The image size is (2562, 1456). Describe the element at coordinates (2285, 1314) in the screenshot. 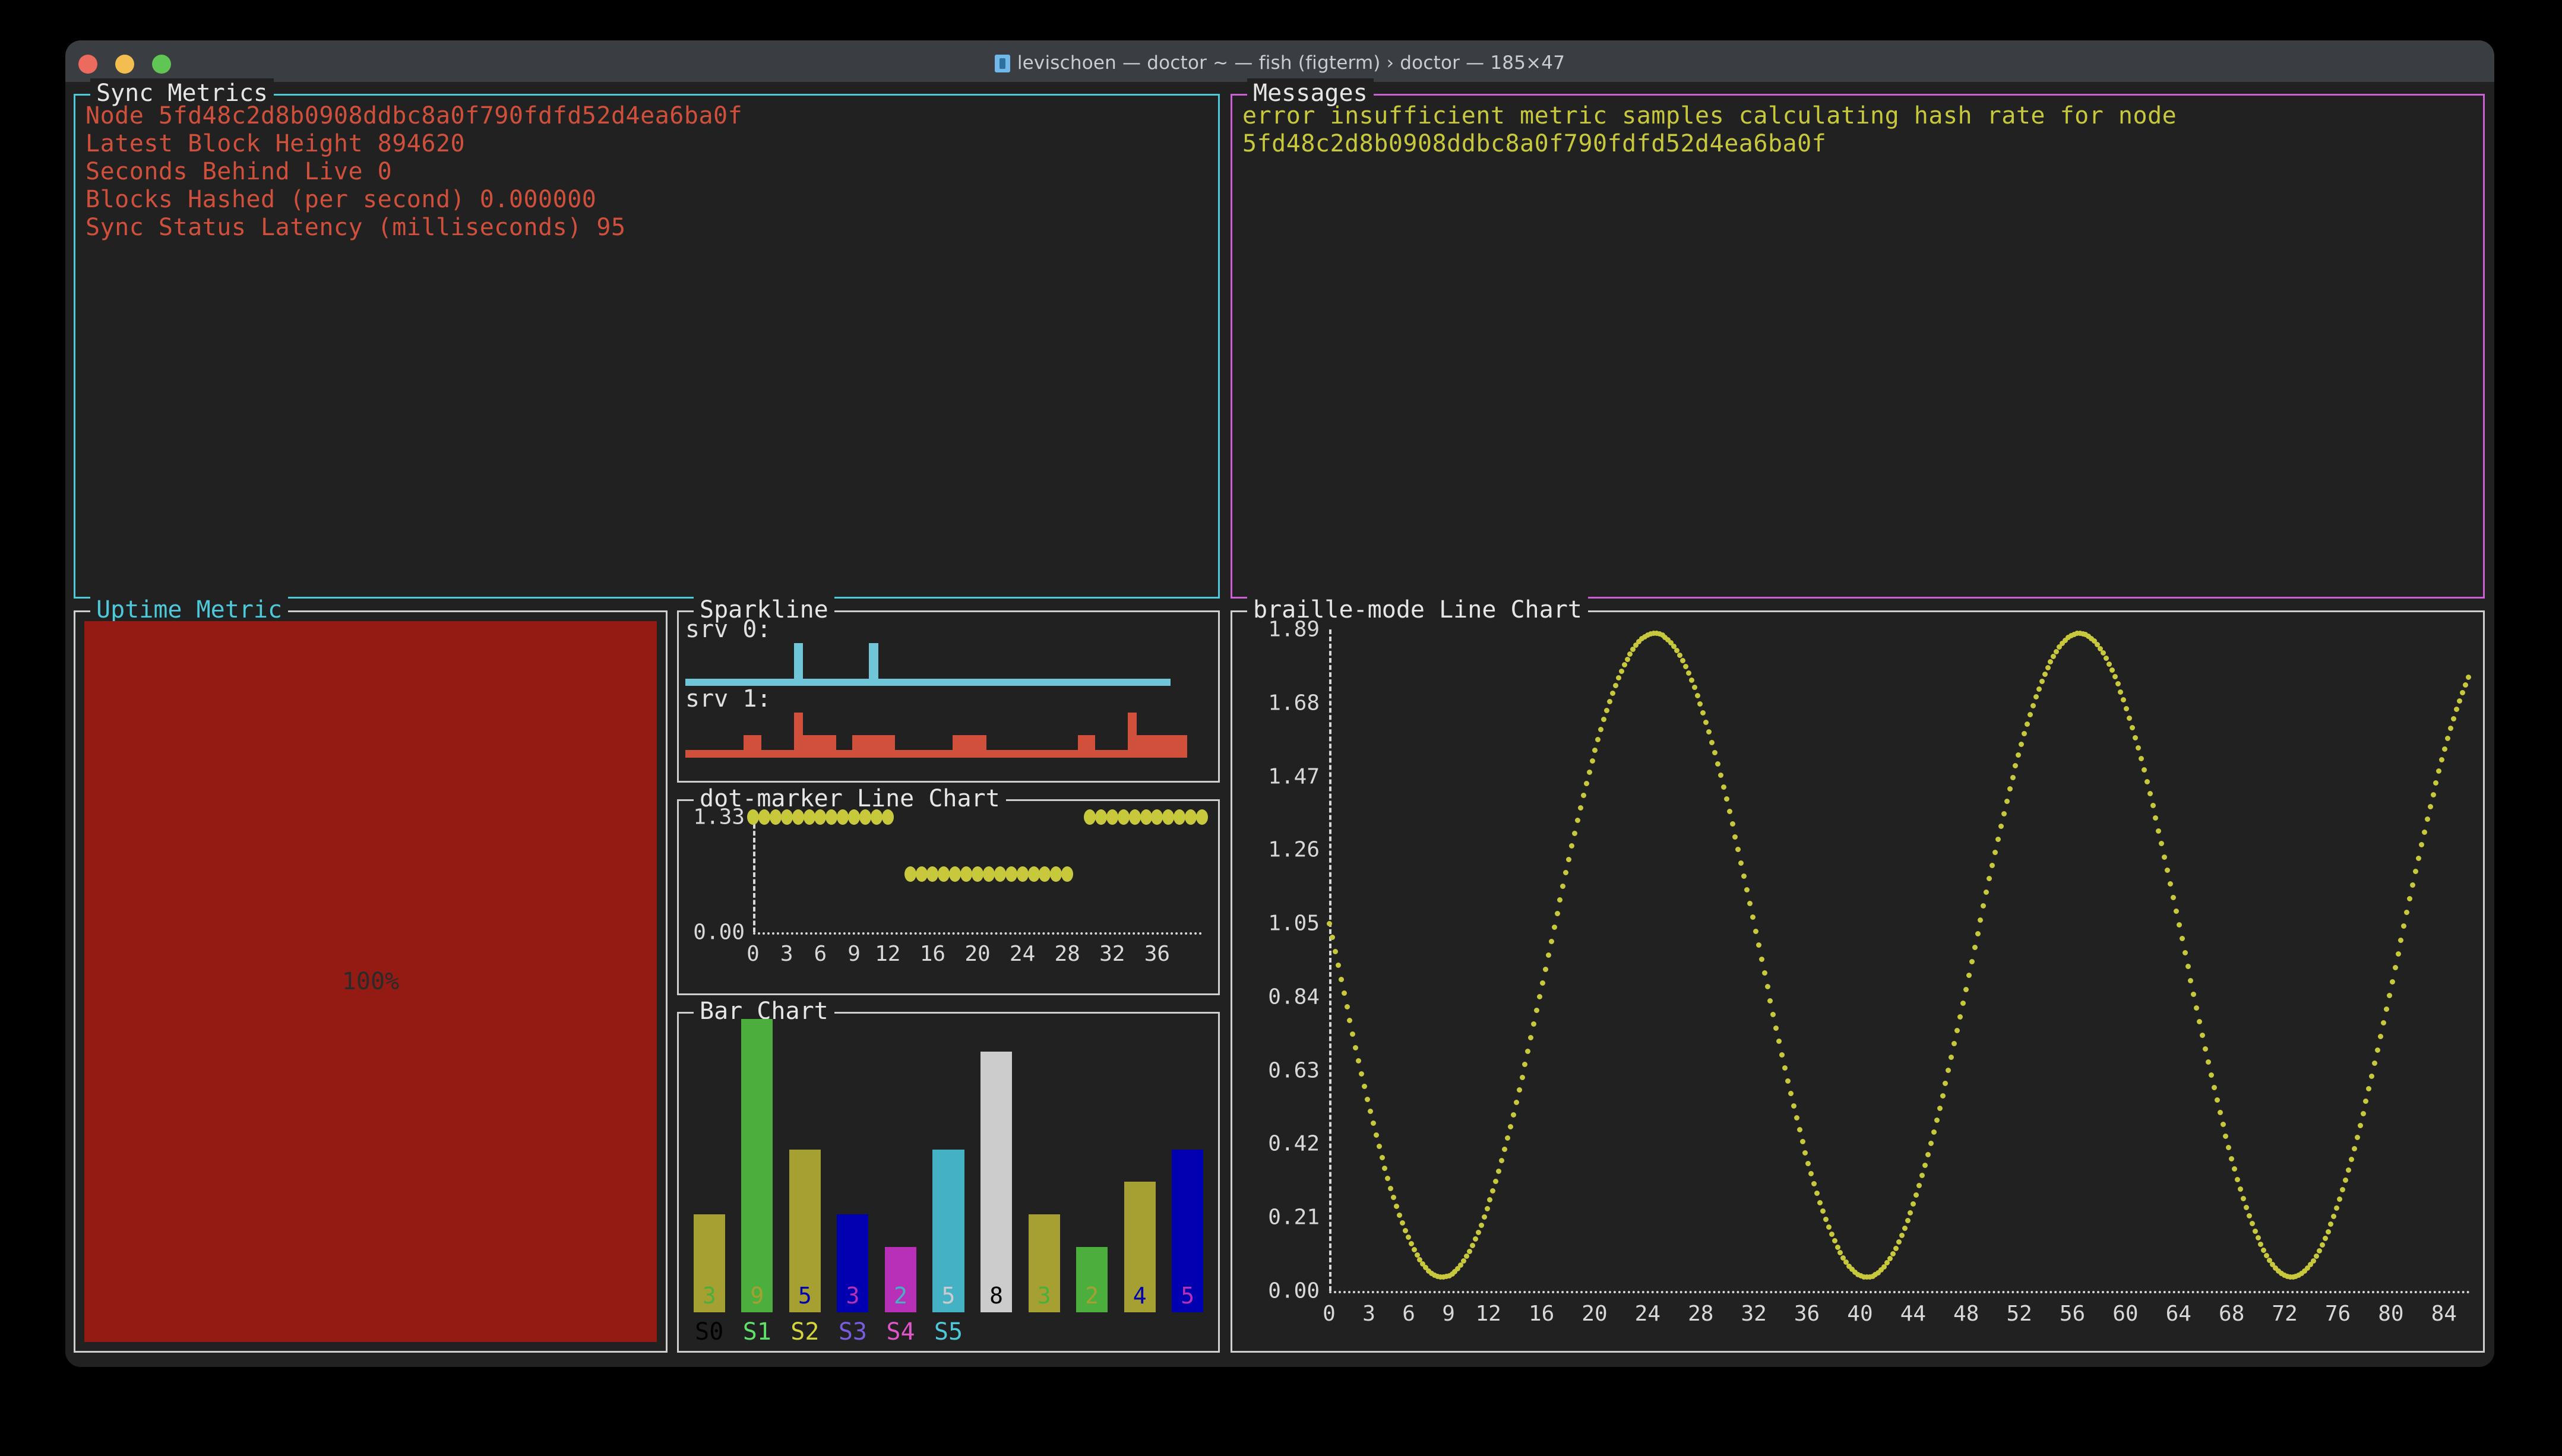

I see `x-tick-label: 72` at that location.